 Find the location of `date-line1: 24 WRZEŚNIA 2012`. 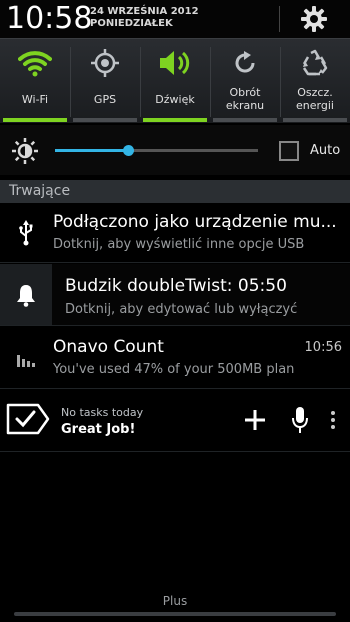

date-line1: 24 WRZEŚNIA 2012 is located at coordinates (144, 11).